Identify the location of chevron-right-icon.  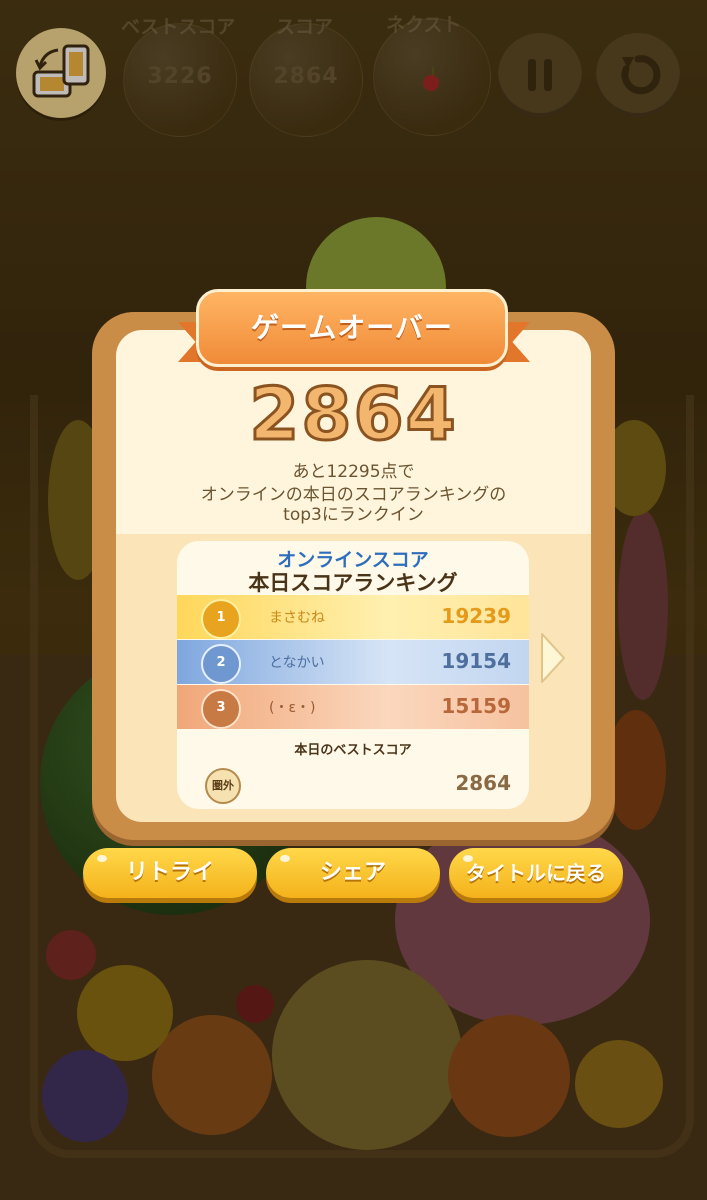
(553, 658).